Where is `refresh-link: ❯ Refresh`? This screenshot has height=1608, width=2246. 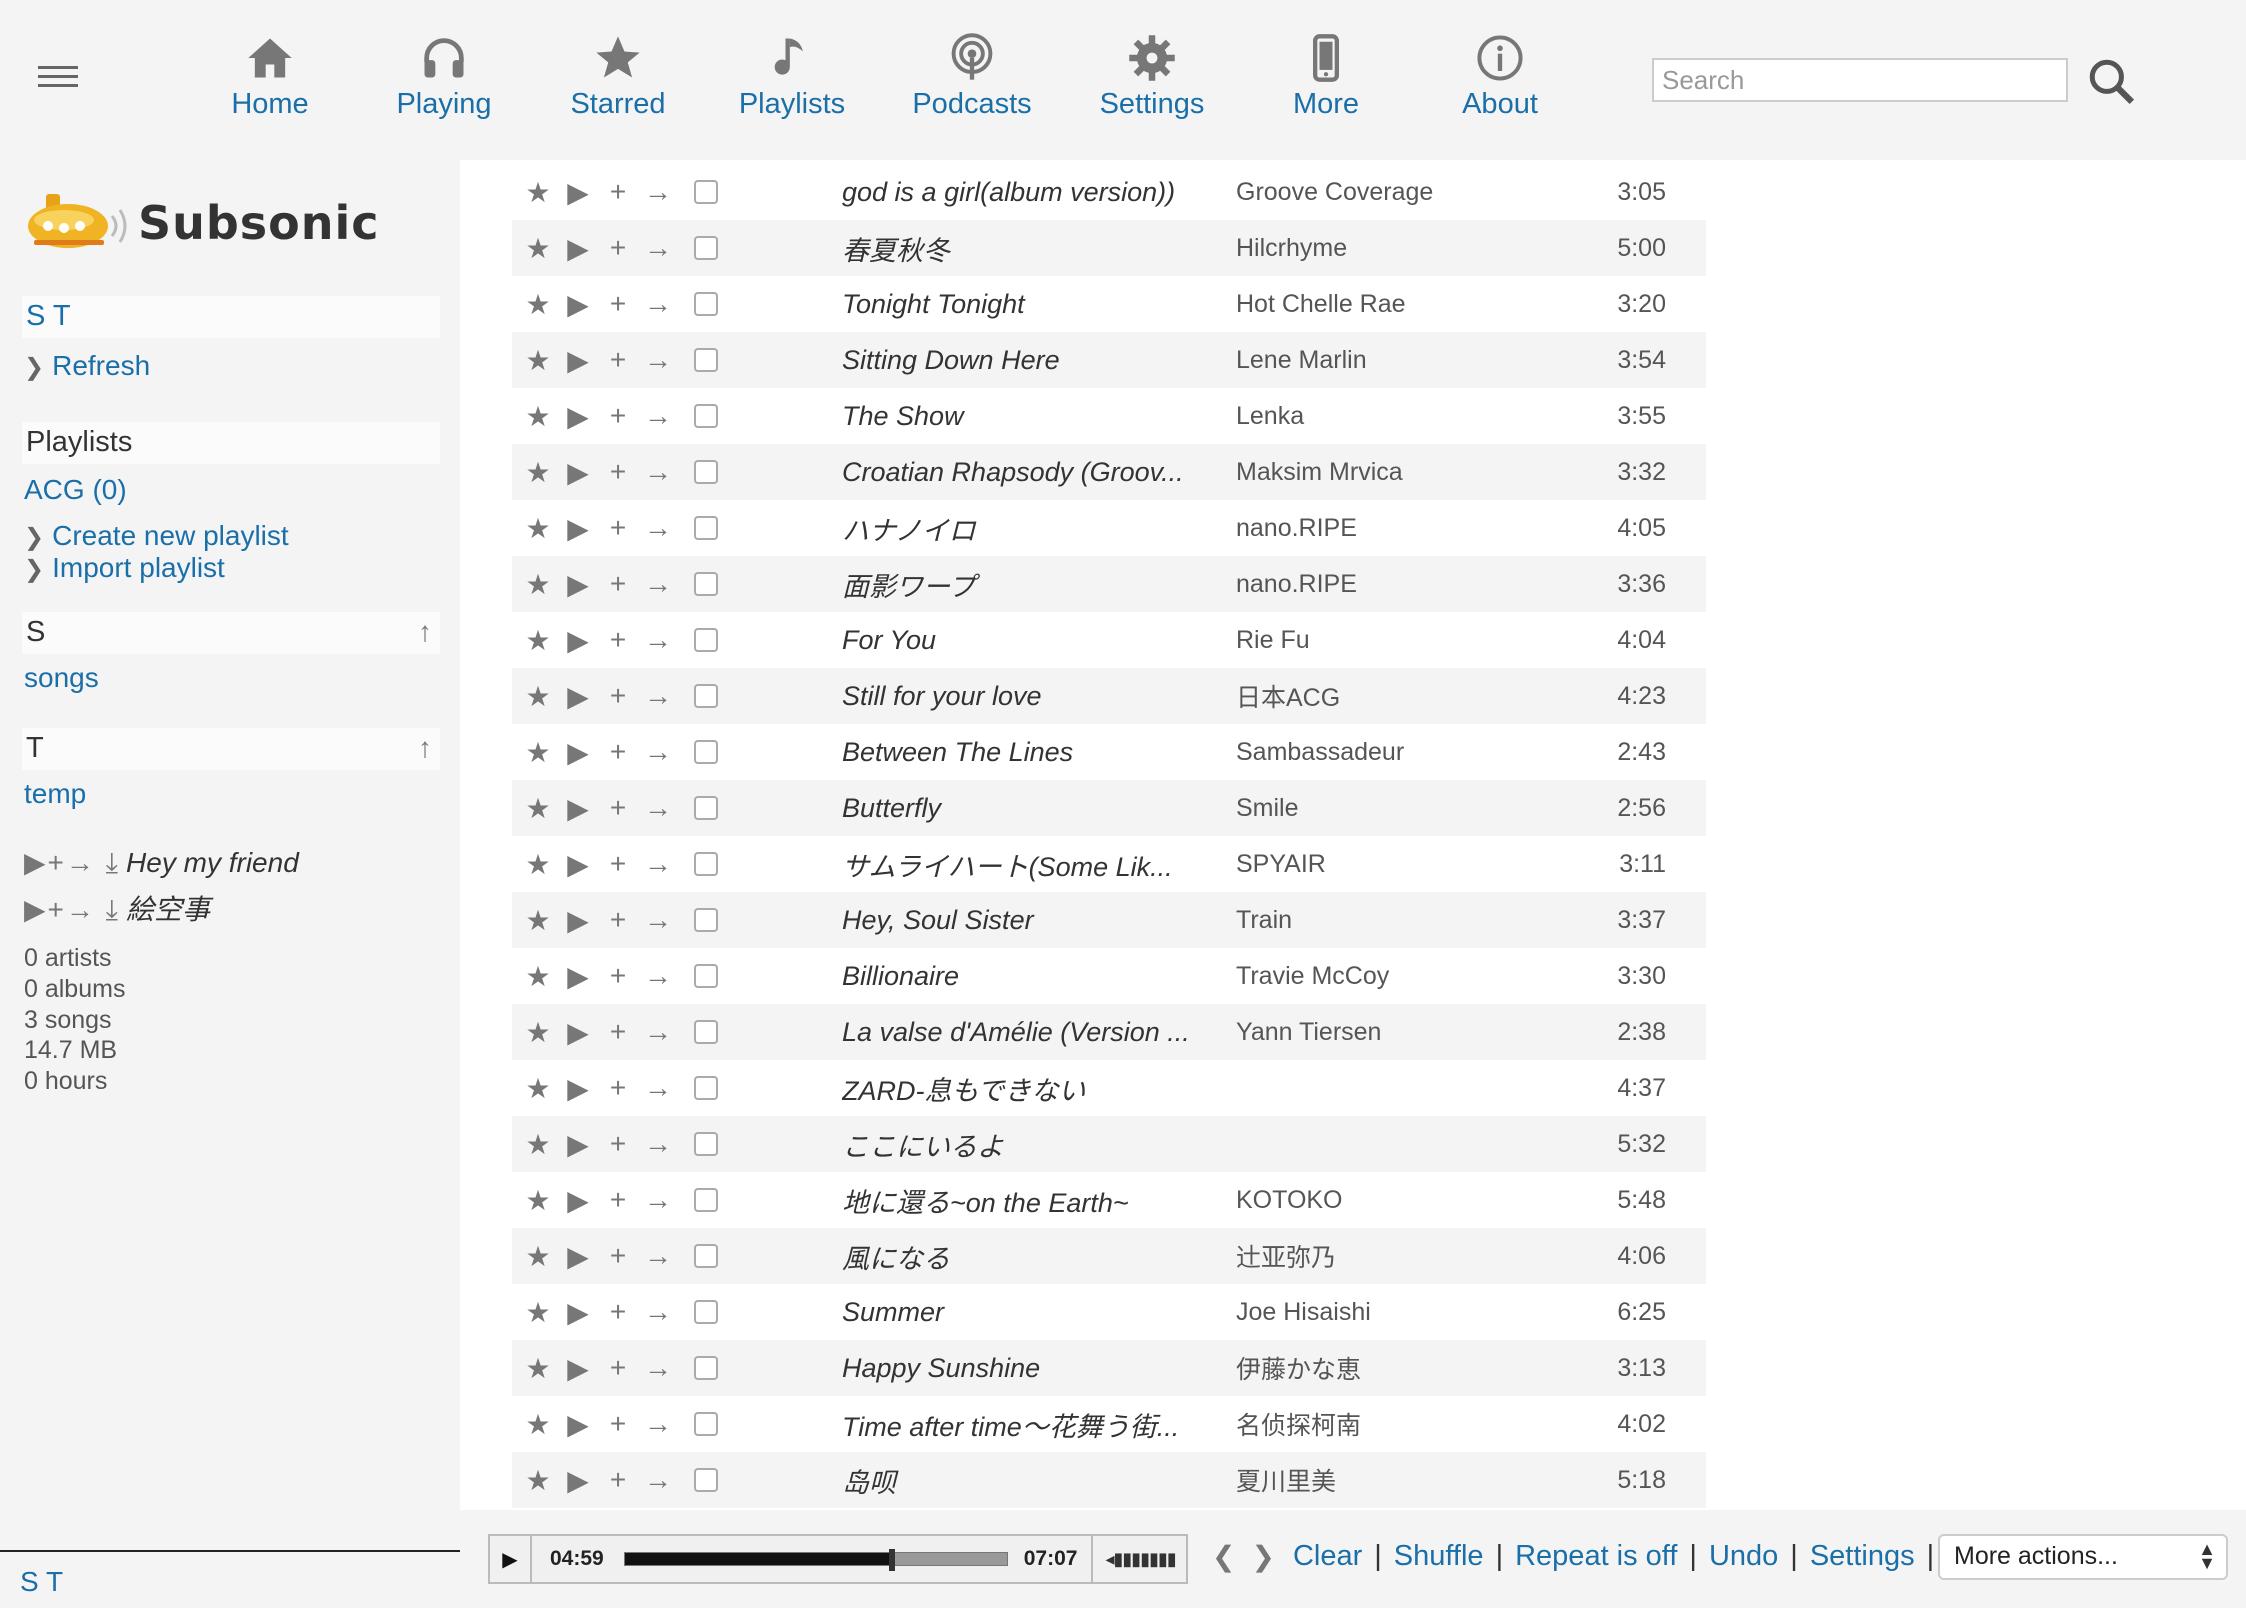 refresh-link: ❯ Refresh is located at coordinates (87, 366).